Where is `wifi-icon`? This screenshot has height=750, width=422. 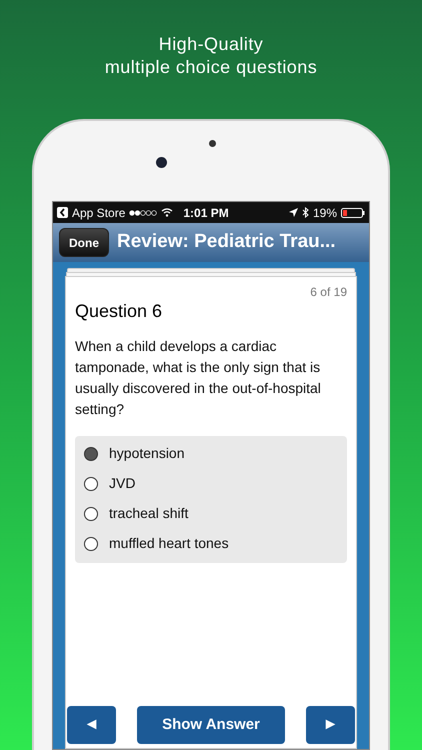
wifi-icon is located at coordinates (167, 212).